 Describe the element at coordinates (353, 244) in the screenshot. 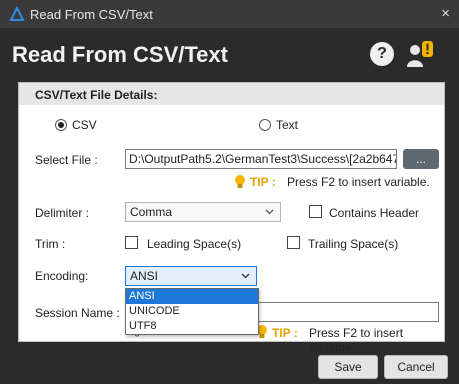

I see `trailing-space-label: Trailing Space(s)` at that location.